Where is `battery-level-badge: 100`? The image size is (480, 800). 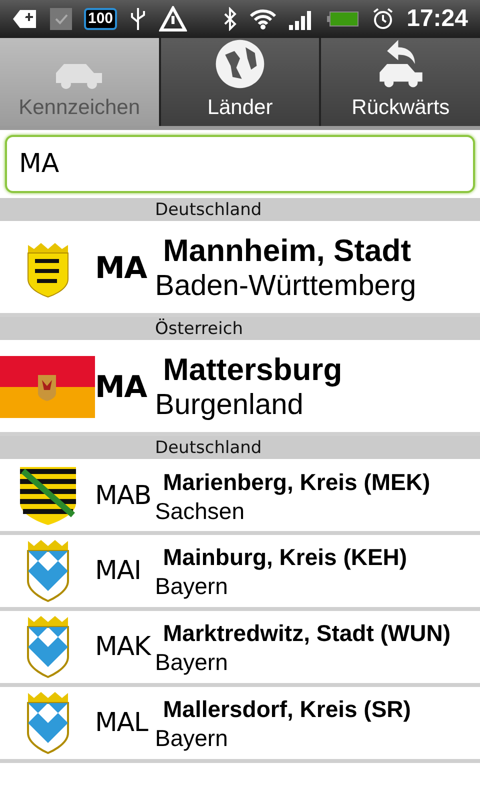
battery-level-badge: 100 is located at coordinates (101, 19).